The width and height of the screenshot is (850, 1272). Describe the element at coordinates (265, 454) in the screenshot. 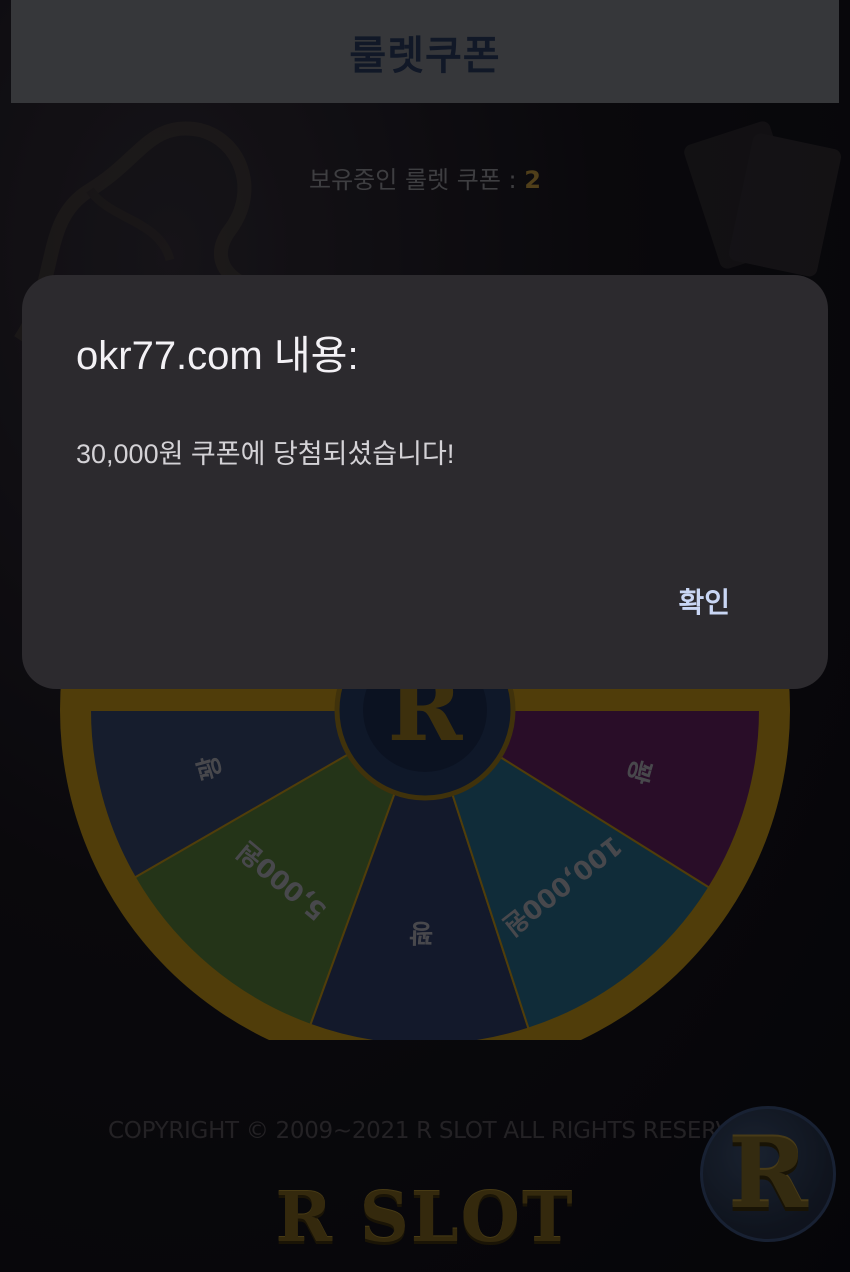

I see `dialog-message: 30,000원 쿠폰에 당첨되셨습니다!` at that location.